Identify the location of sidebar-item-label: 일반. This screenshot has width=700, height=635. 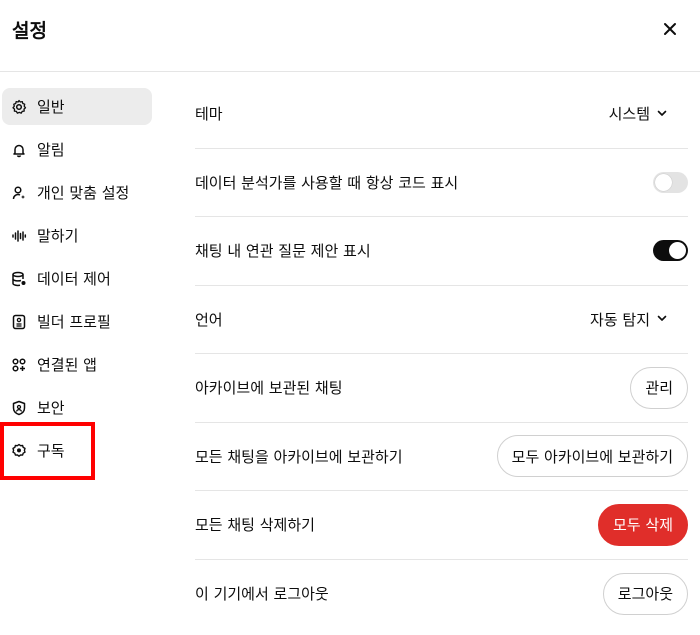
(51, 107).